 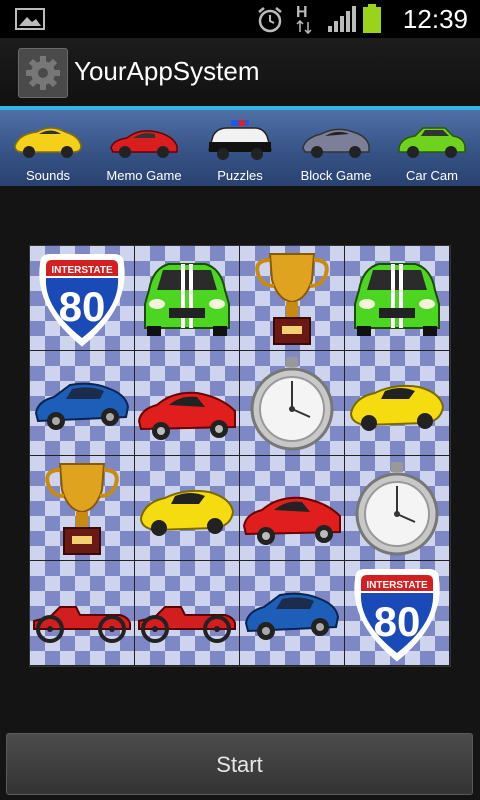 I want to click on status-bar: H 12:39, so click(x=240, y=19).